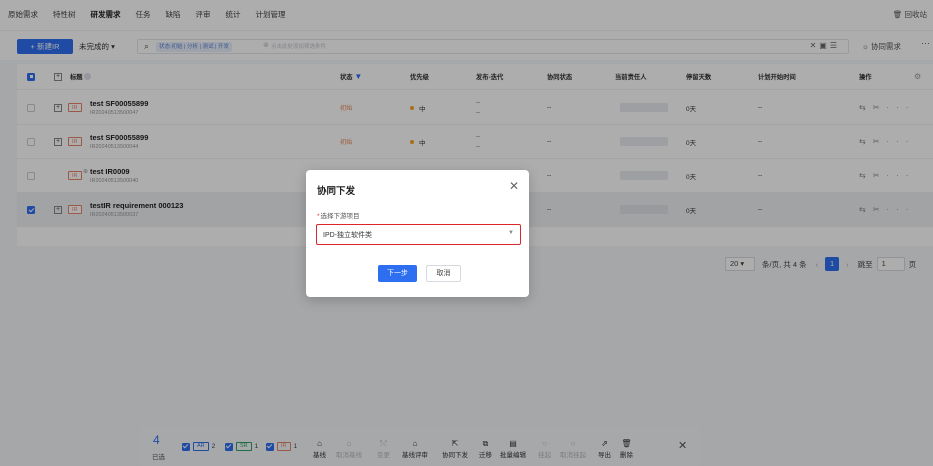 Image resolution: width=933 pixels, height=466 pixels. I want to click on downstream-project-select: IPD-独立软件类 ▼, so click(418, 234).